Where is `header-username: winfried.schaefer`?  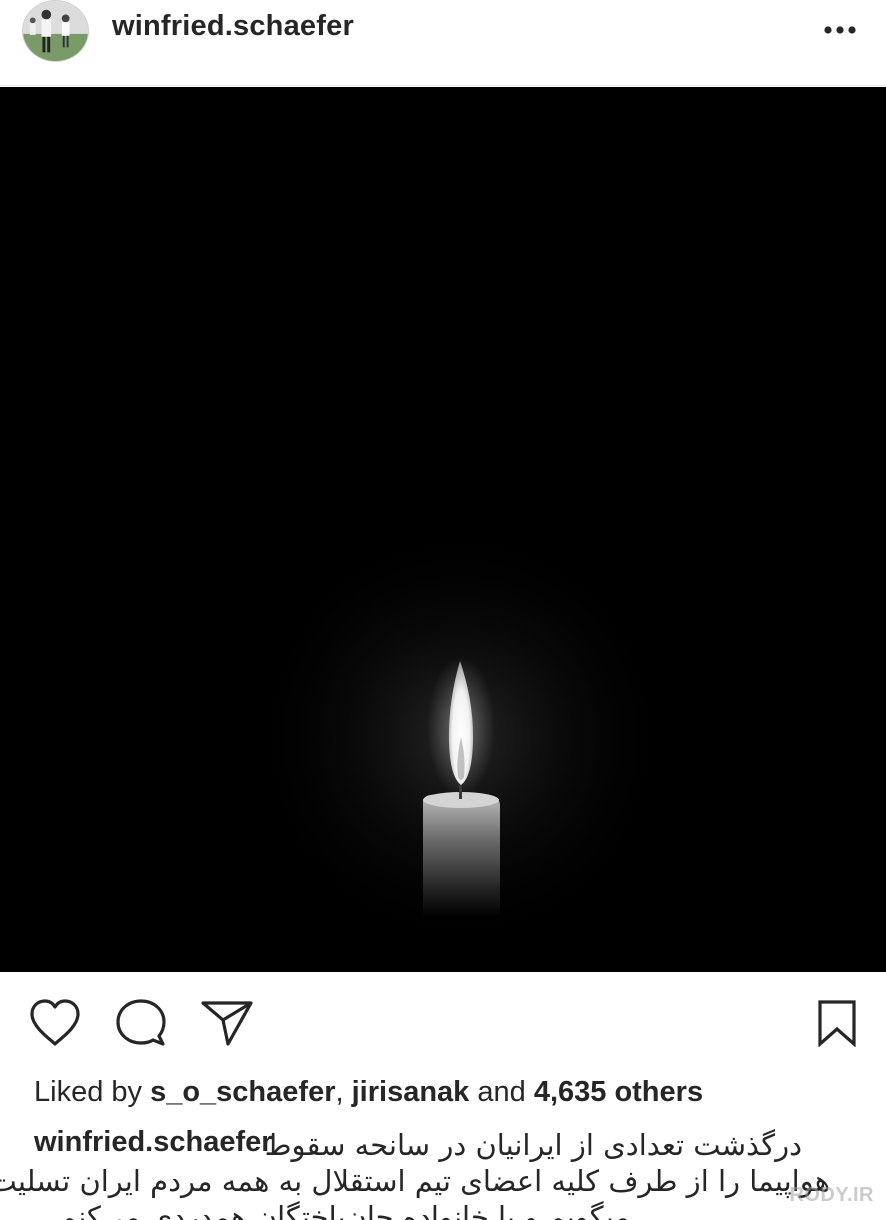
header-username: winfried.schaefer is located at coordinates (233, 26).